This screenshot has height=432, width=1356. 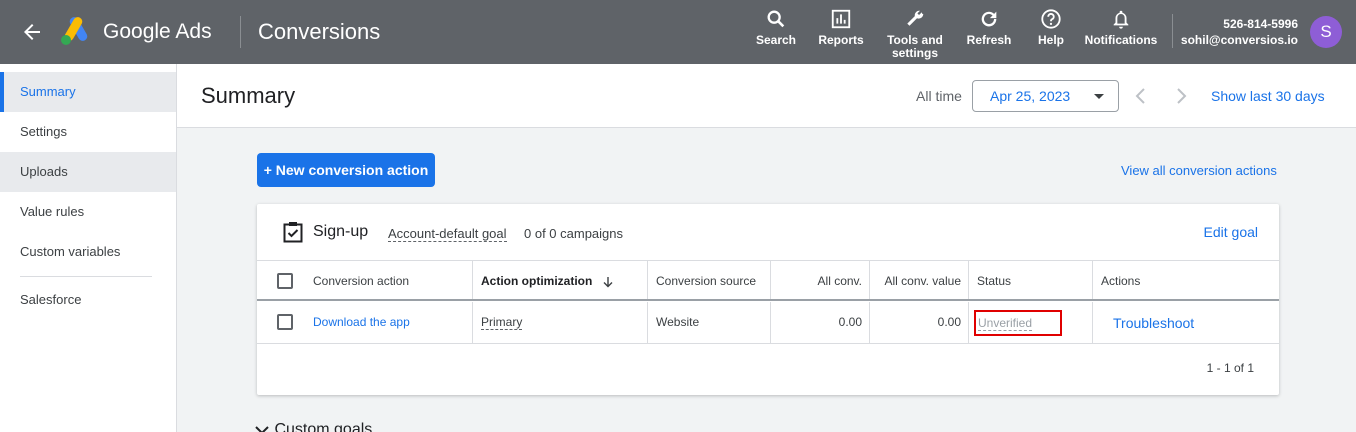 I want to click on avatar: S, so click(x=1326, y=32).